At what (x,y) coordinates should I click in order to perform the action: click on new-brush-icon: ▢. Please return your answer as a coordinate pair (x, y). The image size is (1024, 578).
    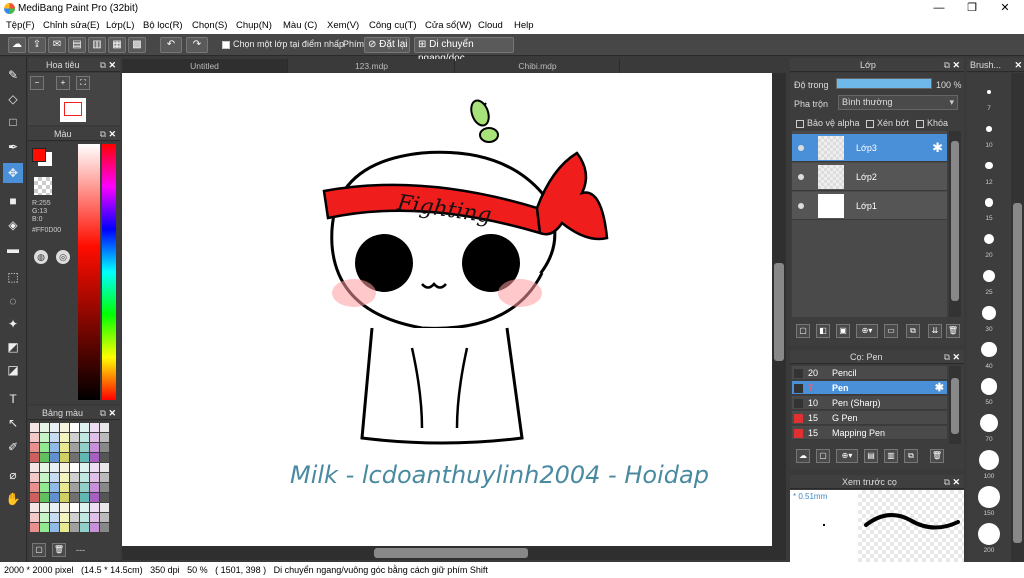
    Looking at the image, I should click on (823, 456).